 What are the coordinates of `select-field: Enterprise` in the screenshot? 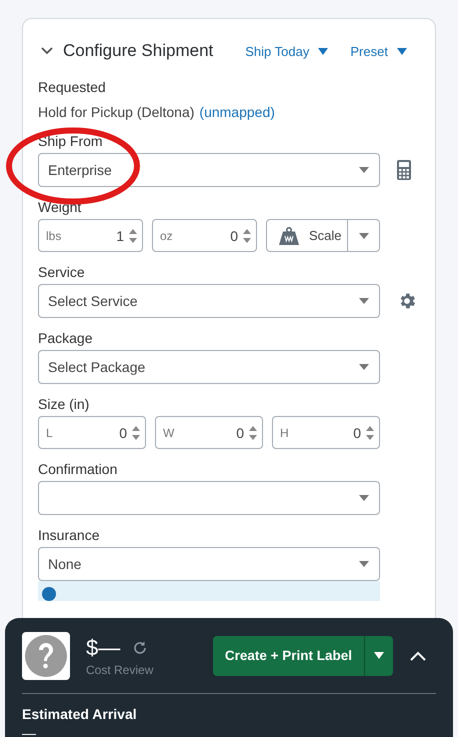 It's located at (209, 170).